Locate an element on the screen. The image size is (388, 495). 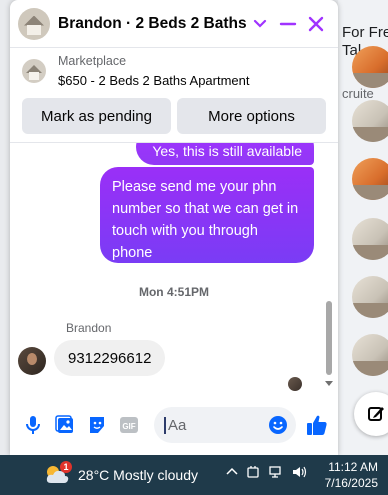
weather-text: 28°C Mostly cloudy is located at coordinates (138, 475).